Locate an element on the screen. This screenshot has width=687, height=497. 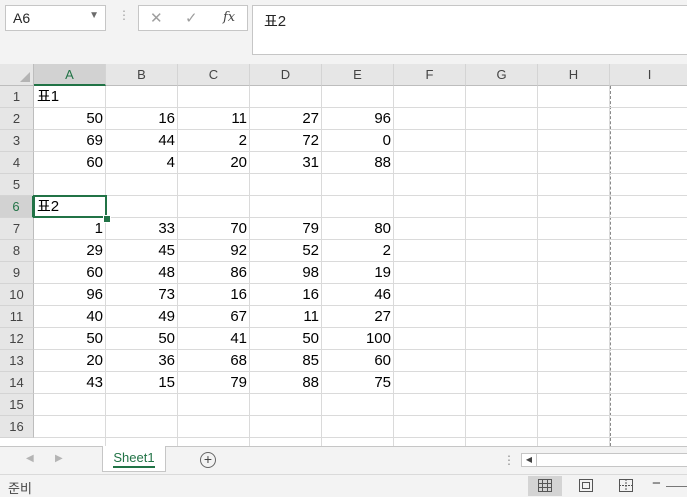
page-layout-icon is located at coordinates (586, 486).